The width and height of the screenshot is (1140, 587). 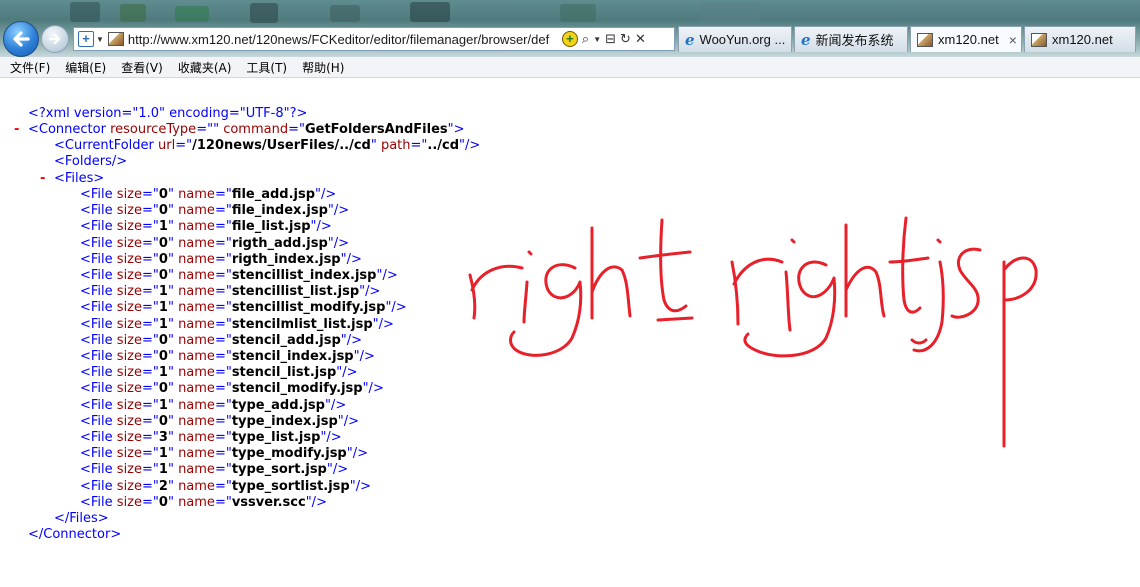 I want to click on files-close-tag: </Files>, so click(x=81, y=518).